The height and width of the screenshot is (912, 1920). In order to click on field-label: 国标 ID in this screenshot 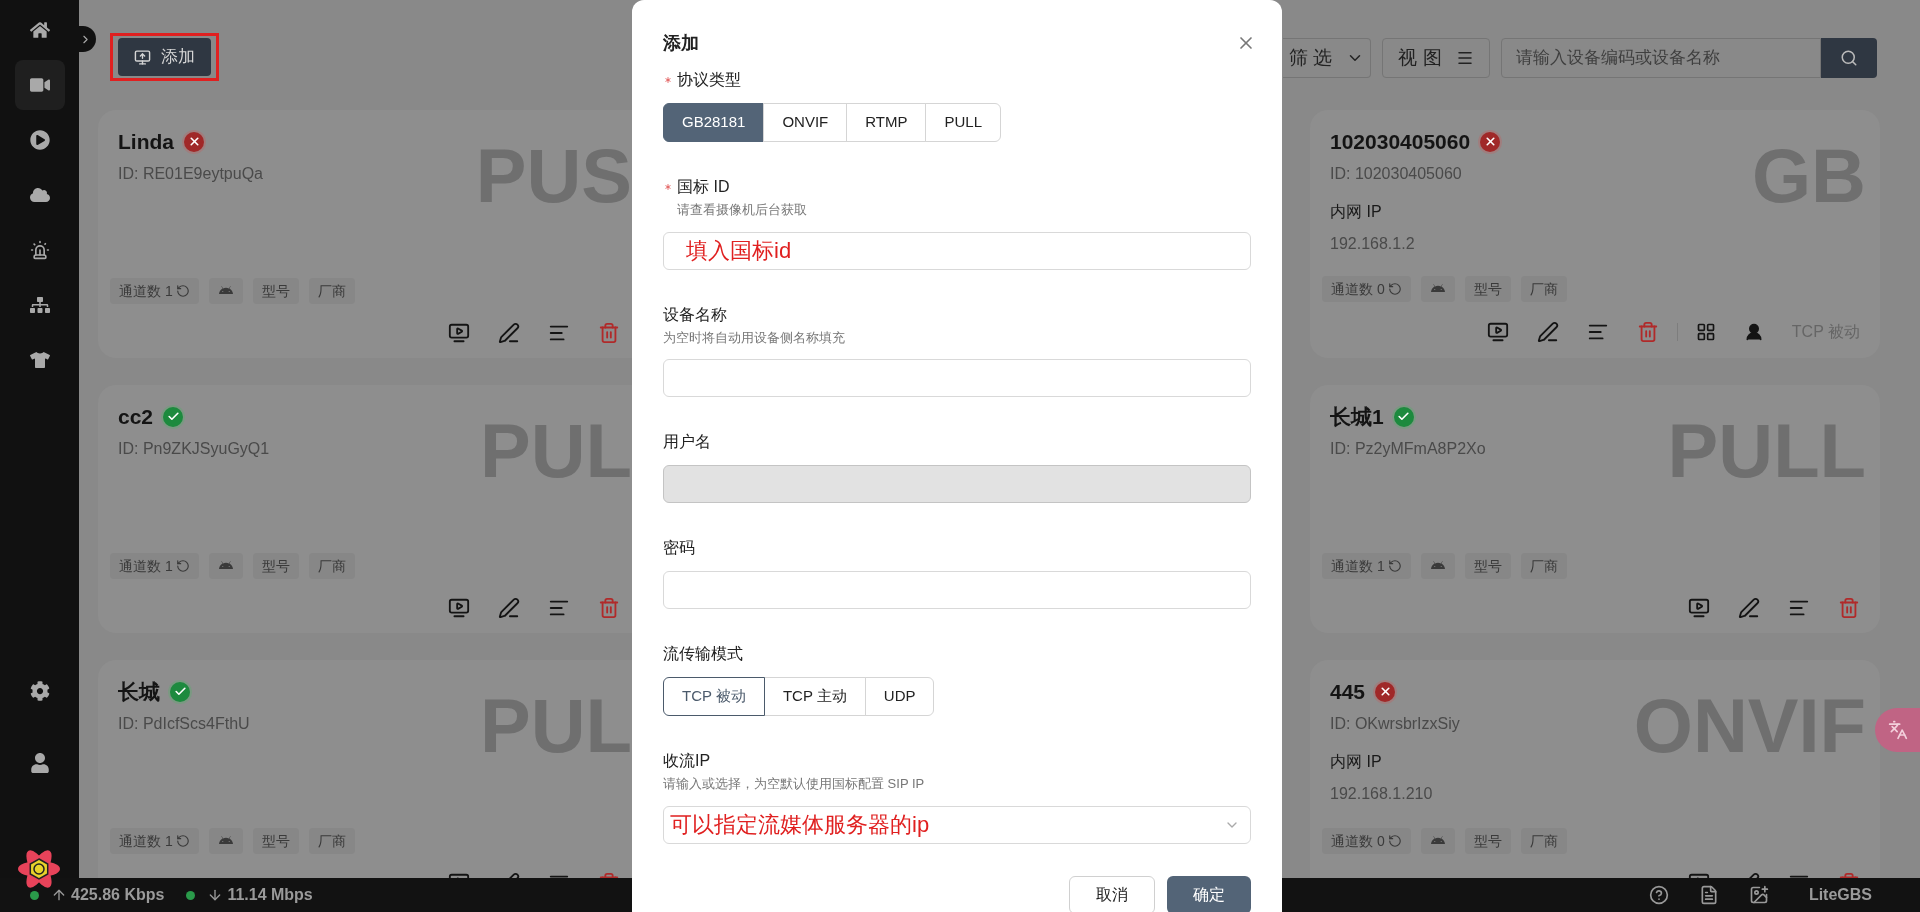, I will do `click(703, 187)`.